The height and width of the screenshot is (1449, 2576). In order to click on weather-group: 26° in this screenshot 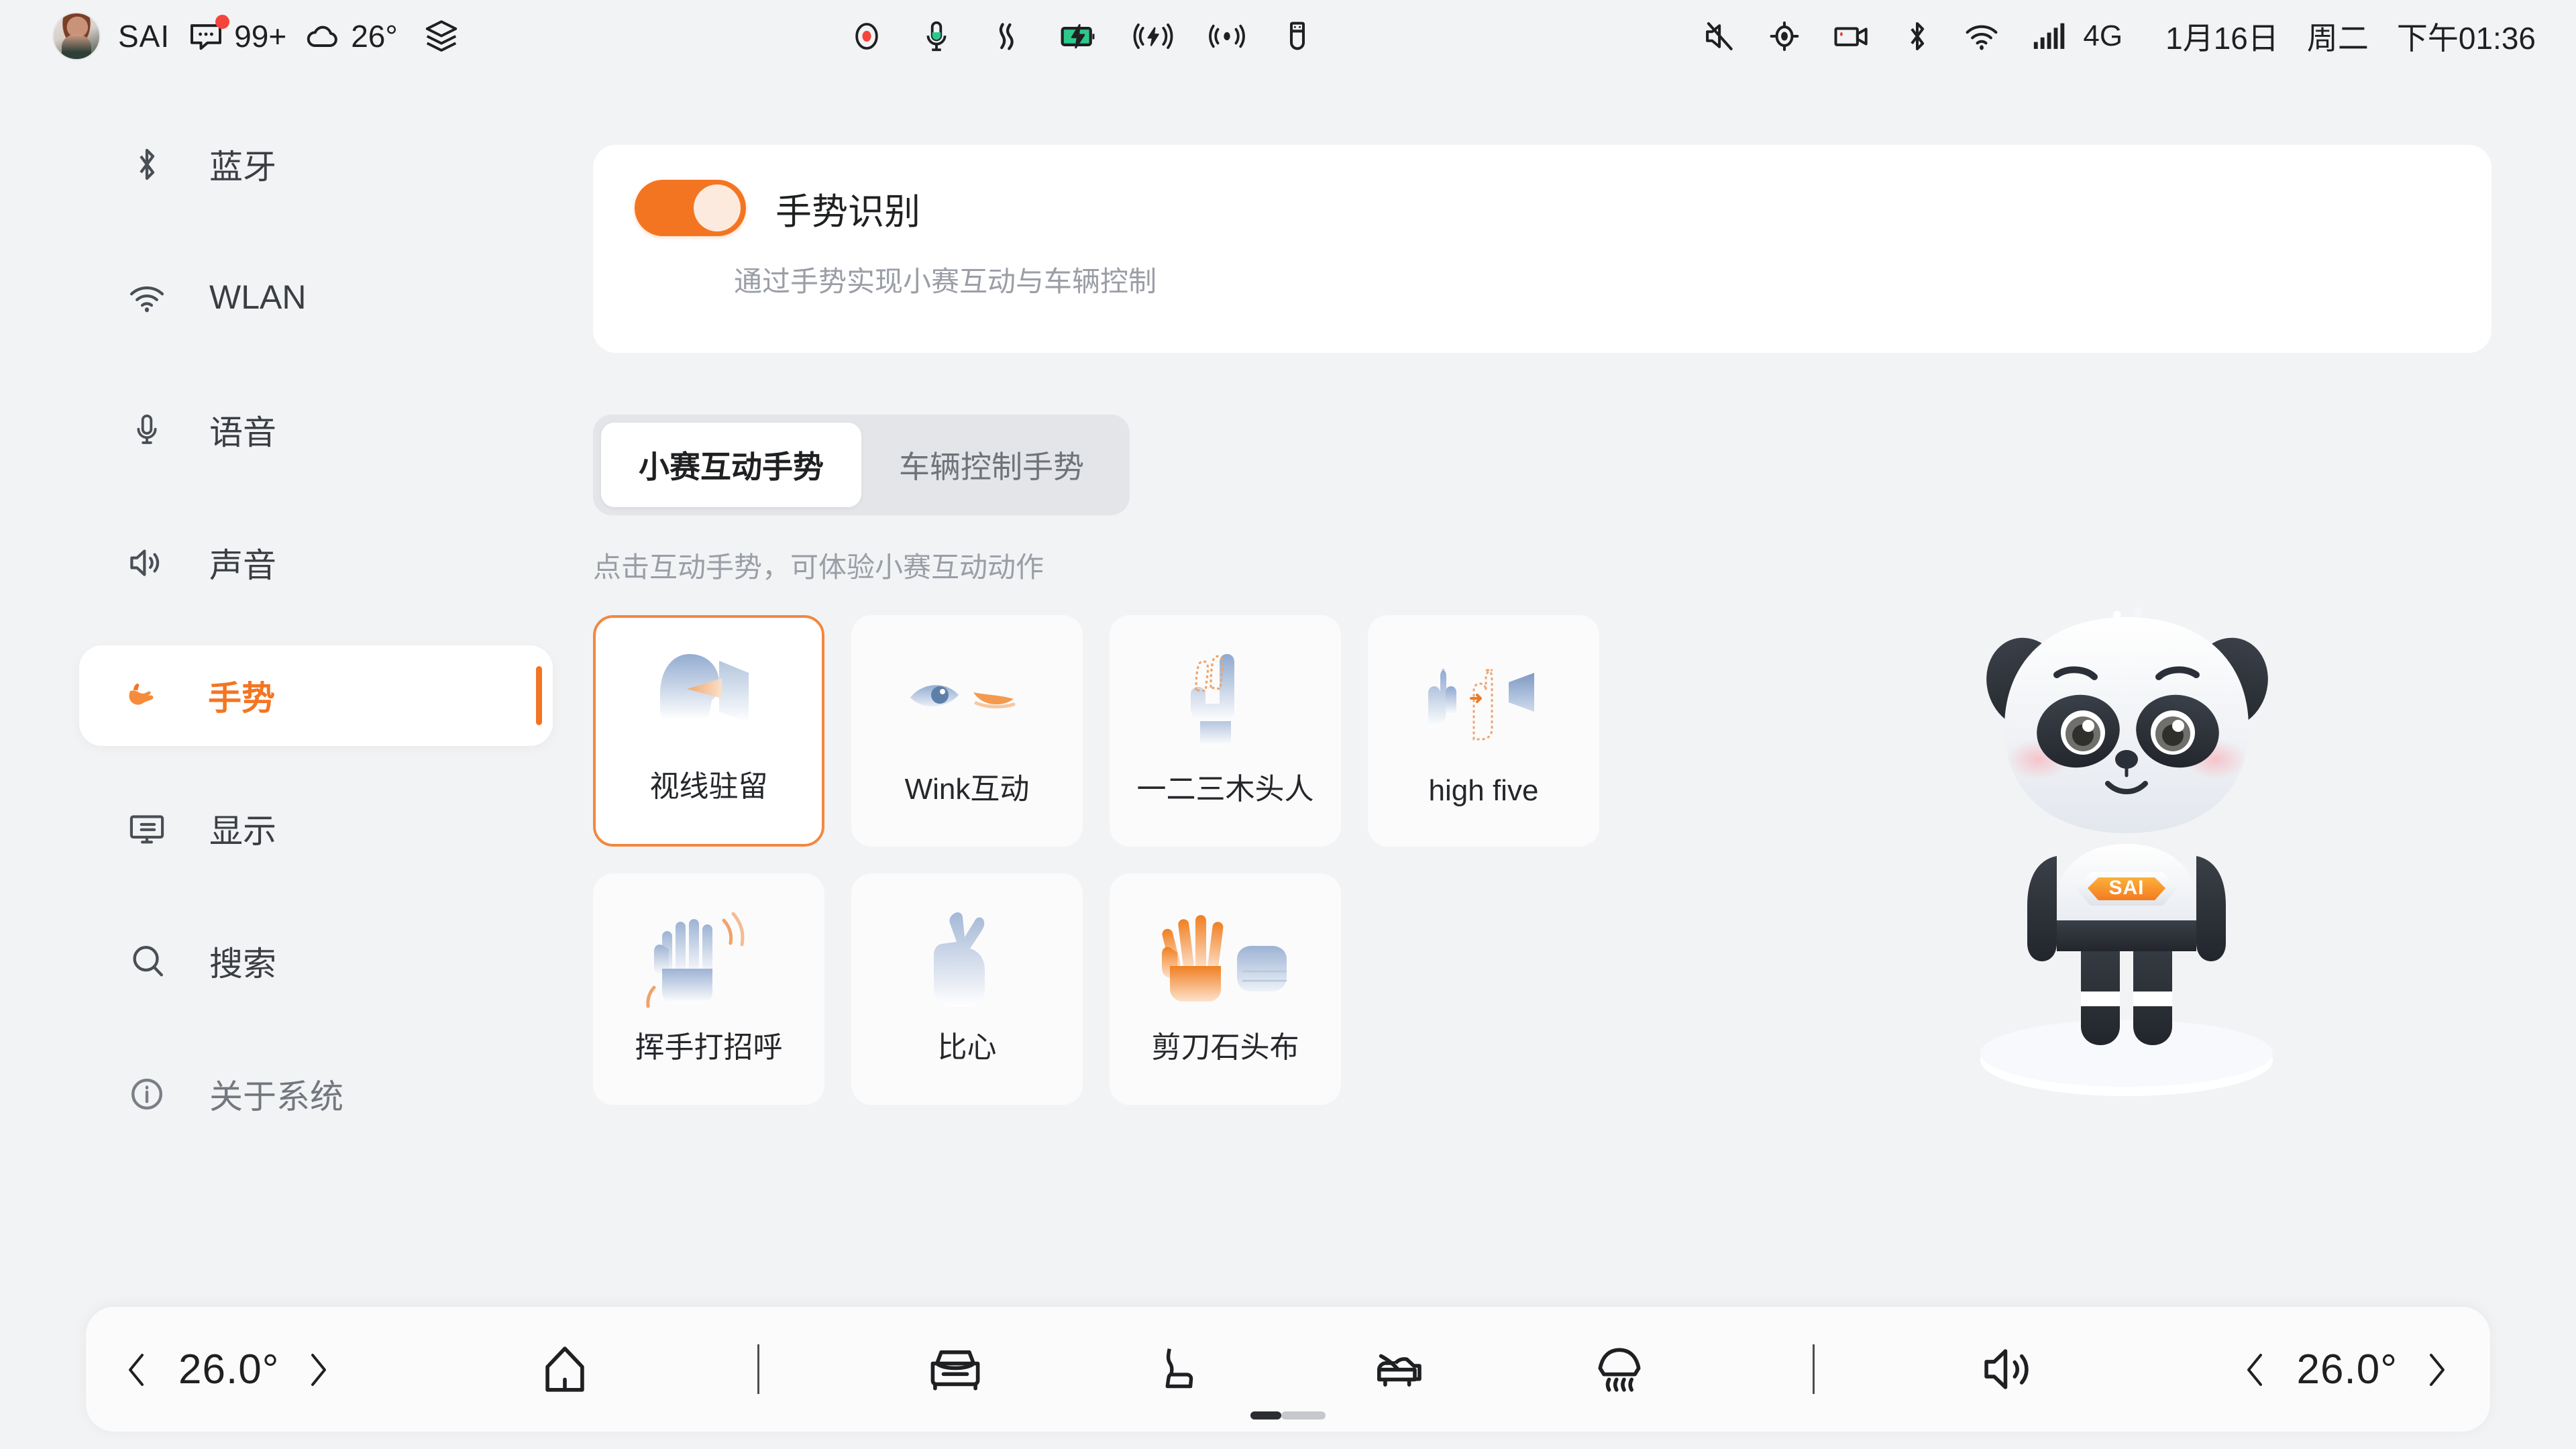, I will do `click(351, 36)`.